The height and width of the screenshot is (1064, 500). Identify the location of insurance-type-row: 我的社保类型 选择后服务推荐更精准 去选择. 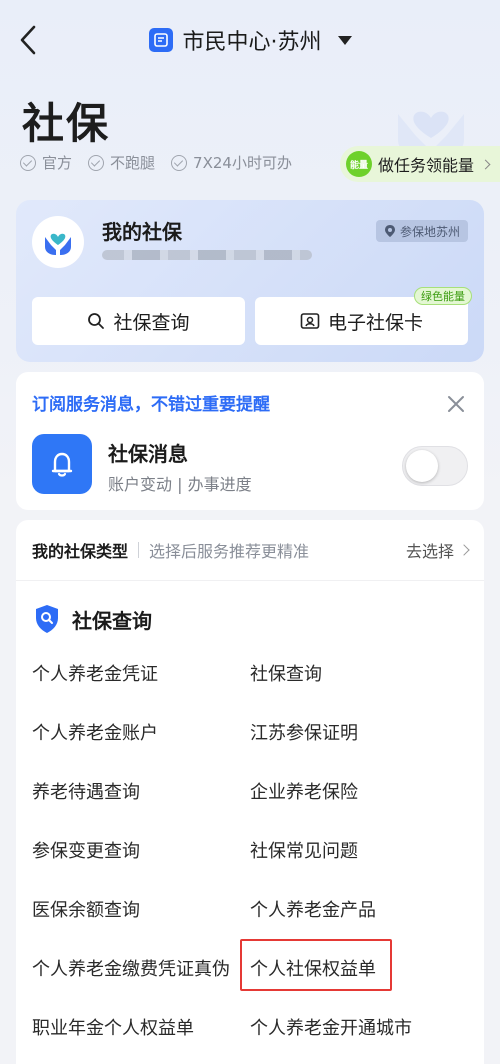
(250, 550).